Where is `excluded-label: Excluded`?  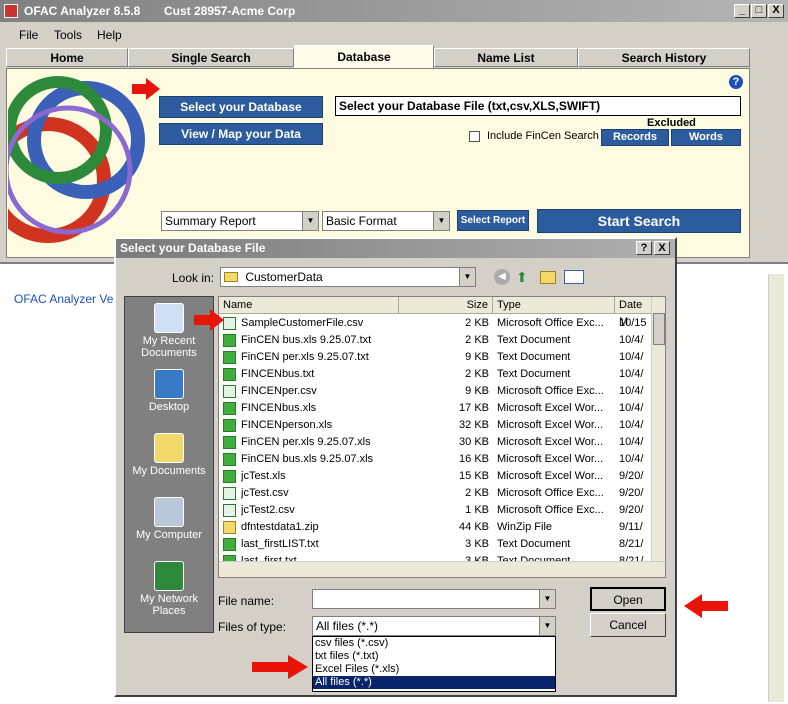
excluded-label: Excluded is located at coordinates (671, 123).